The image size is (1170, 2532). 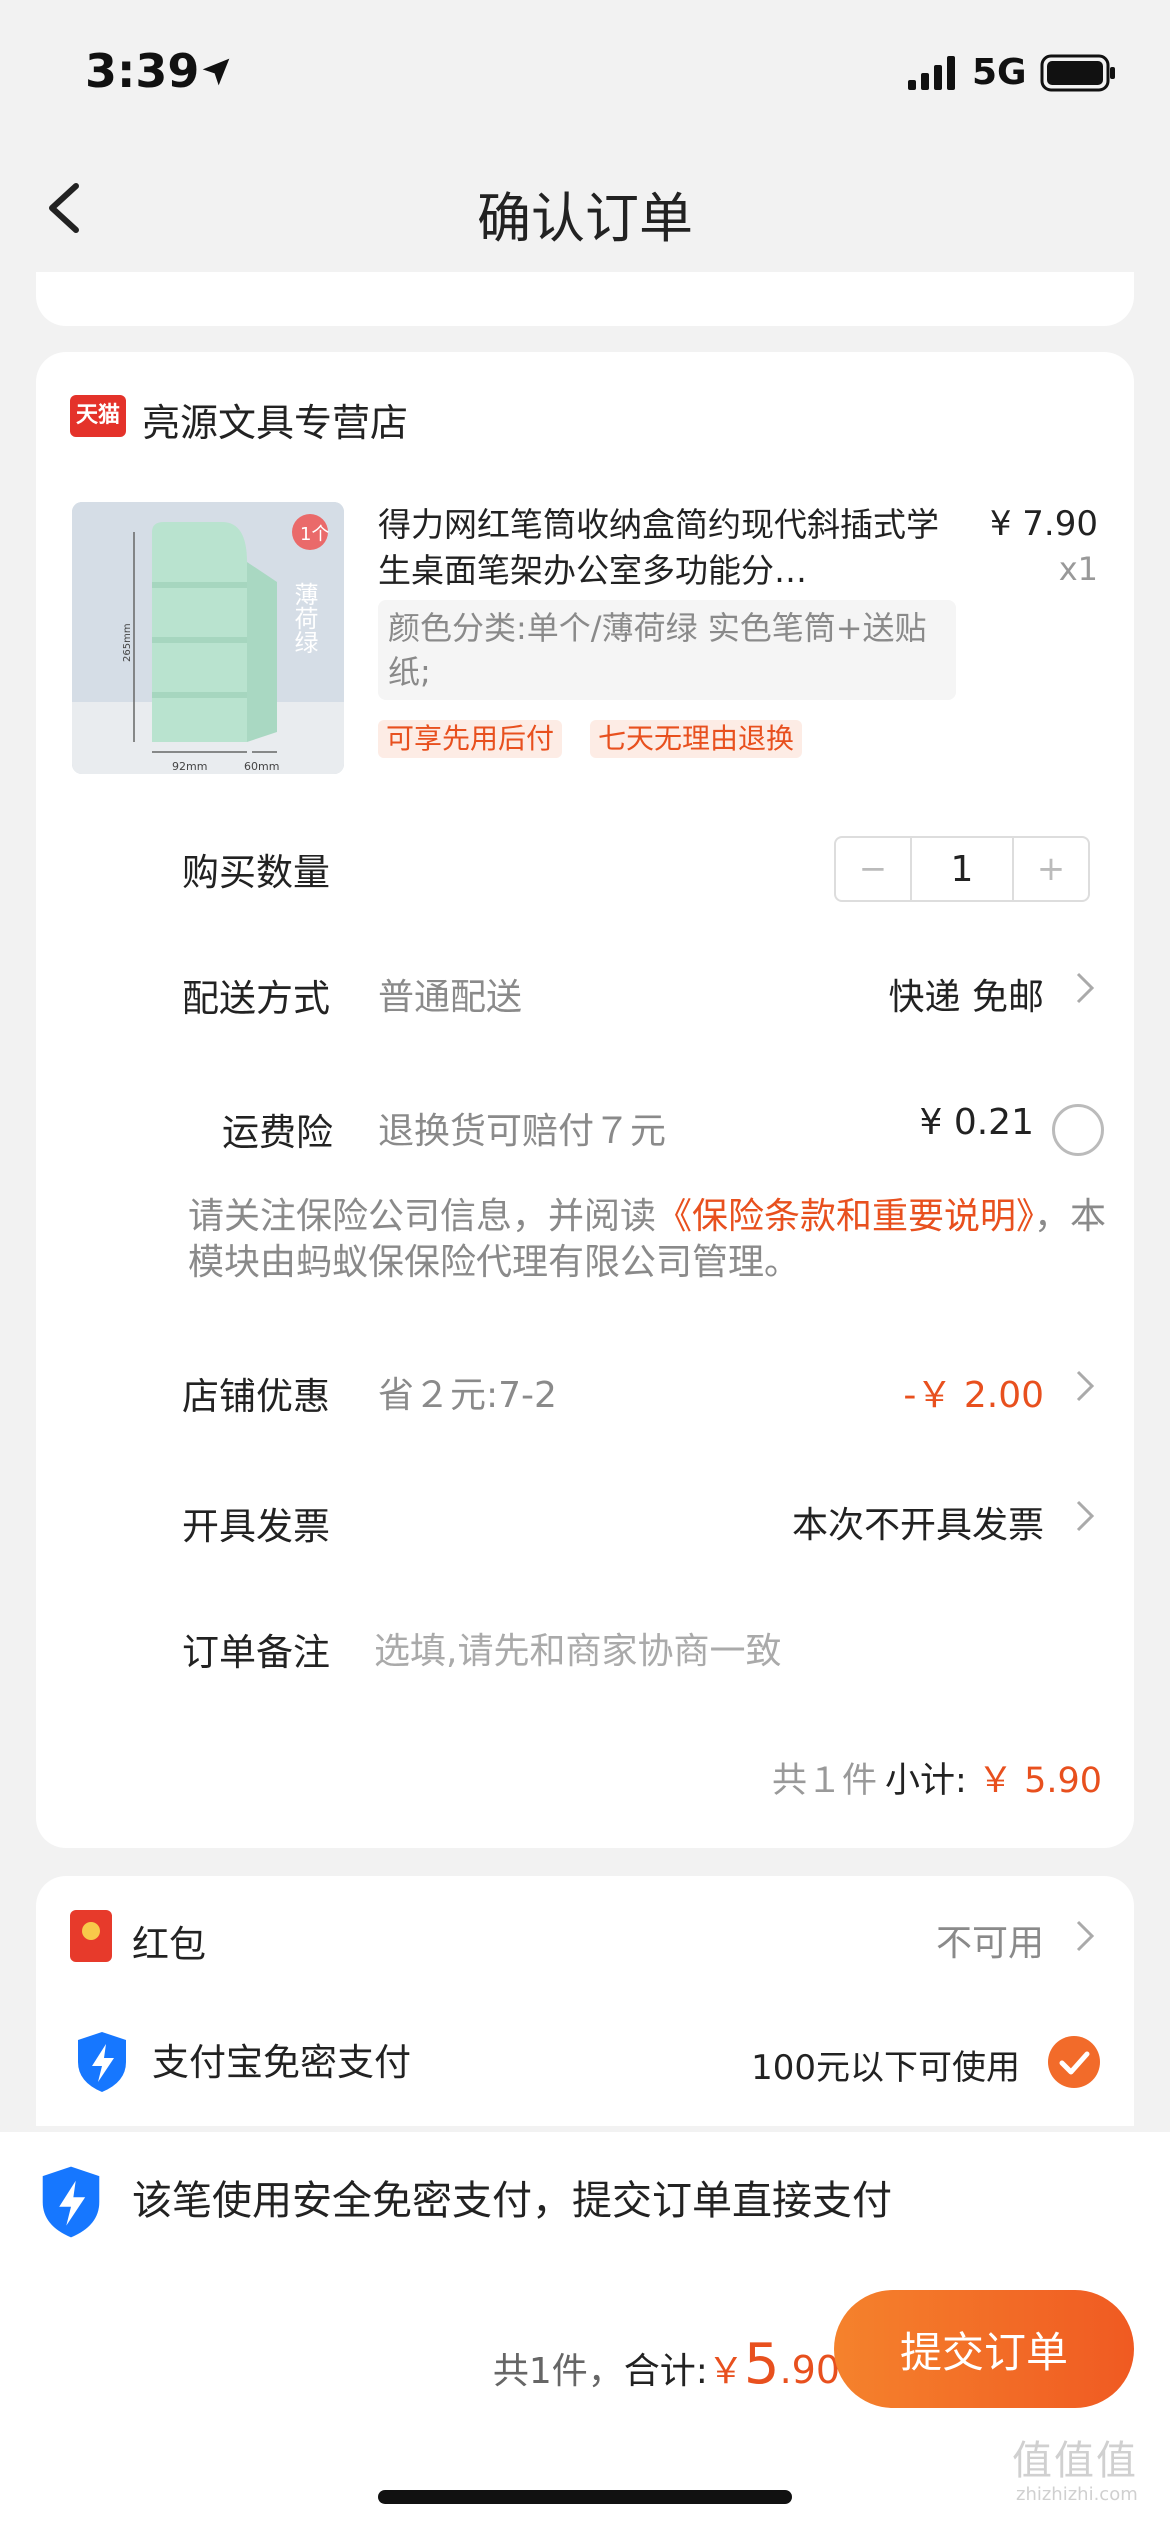 I want to click on tag-pay-later: 可享先用后付, so click(x=470, y=739).